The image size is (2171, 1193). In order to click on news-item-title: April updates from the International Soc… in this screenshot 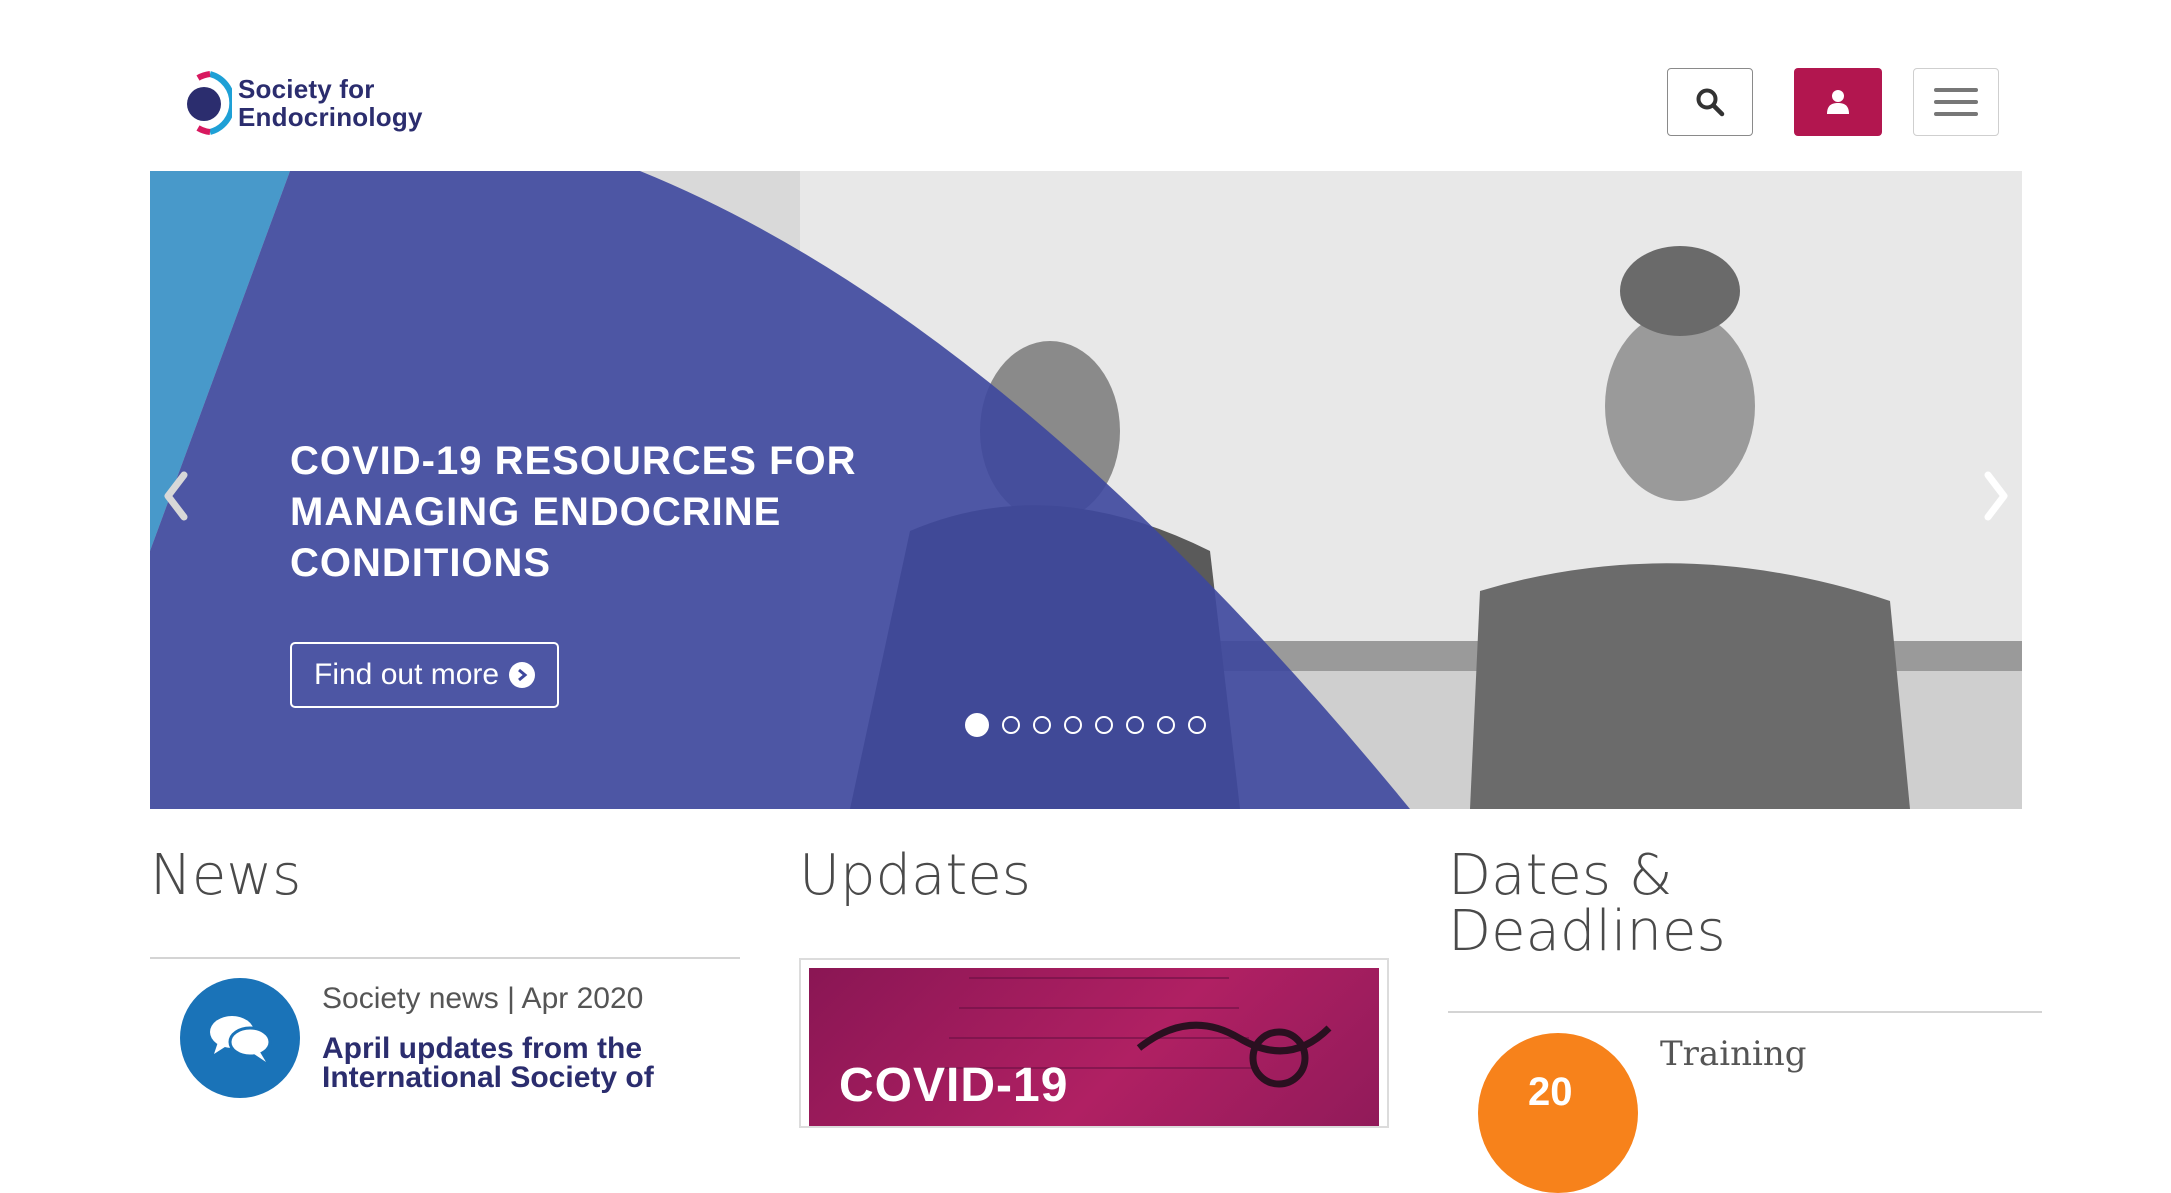, I will do `click(527, 1063)`.